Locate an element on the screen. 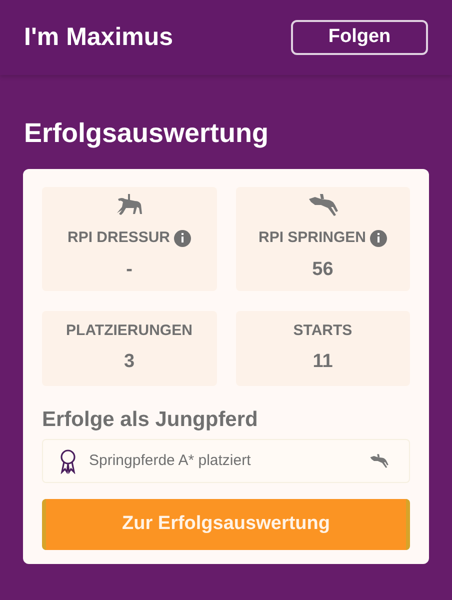 The height and width of the screenshot is (600, 452). stat-label: RPI DRESSUR is located at coordinates (118, 238).